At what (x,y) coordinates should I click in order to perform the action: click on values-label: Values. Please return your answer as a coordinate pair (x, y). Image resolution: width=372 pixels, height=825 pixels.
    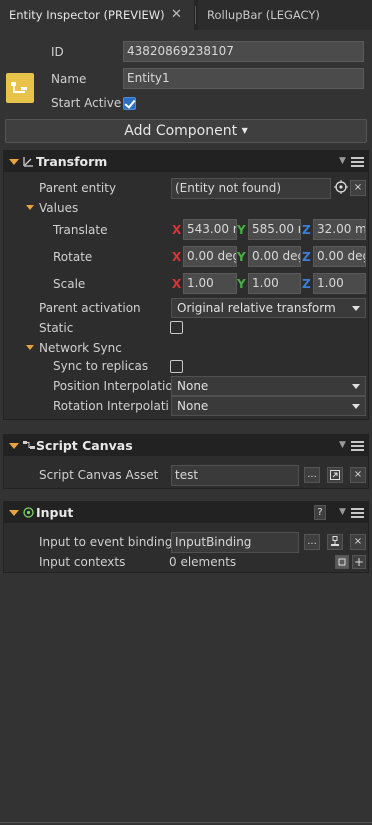
    Looking at the image, I should click on (59, 208).